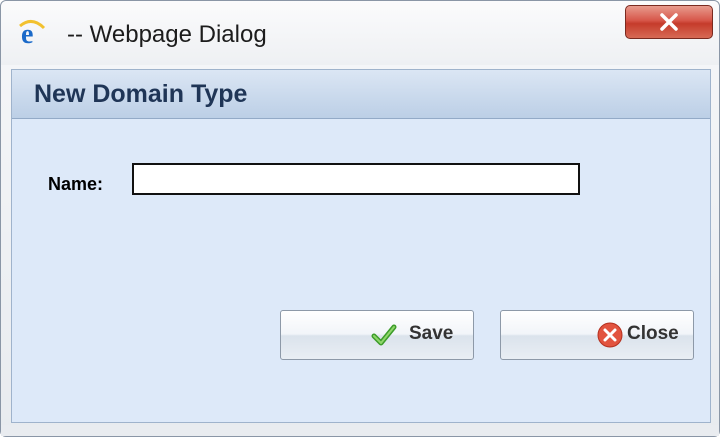 The image size is (722, 439). What do you see at coordinates (141, 94) in the screenshot?
I see `dialog-title: New Domain Type` at bounding box center [141, 94].